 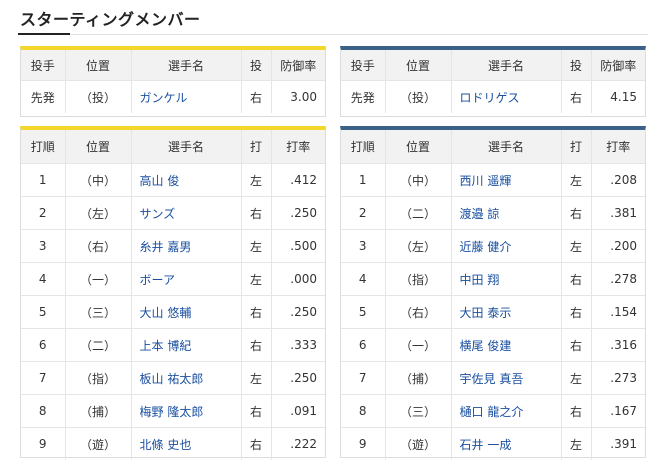 I want to click on table-row: 9 （遊） 石井 一成 左 .391, so click(x=493, y=443).